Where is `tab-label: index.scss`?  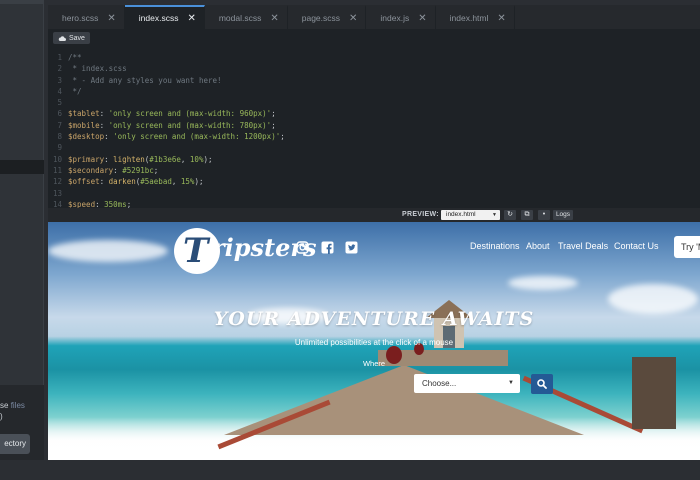
tab-label: index.scss is located at coordinates (158, 18).